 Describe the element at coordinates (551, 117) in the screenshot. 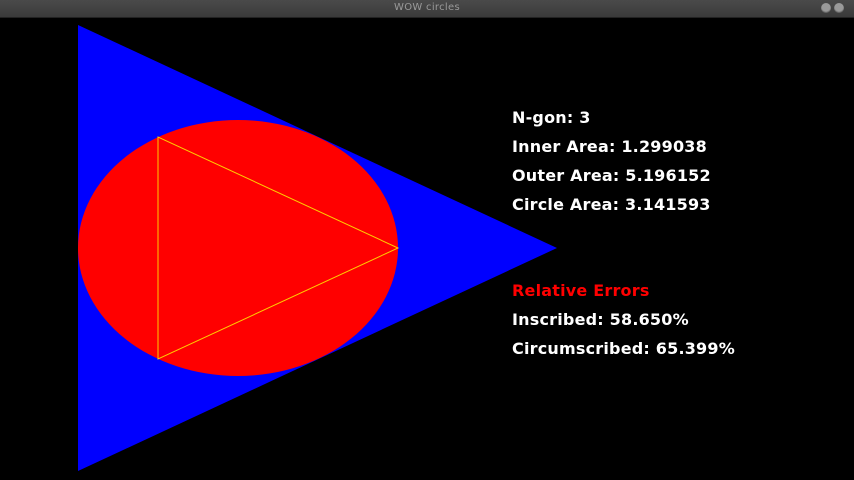

I see `ngon-label: N-gon: 3` at that location.